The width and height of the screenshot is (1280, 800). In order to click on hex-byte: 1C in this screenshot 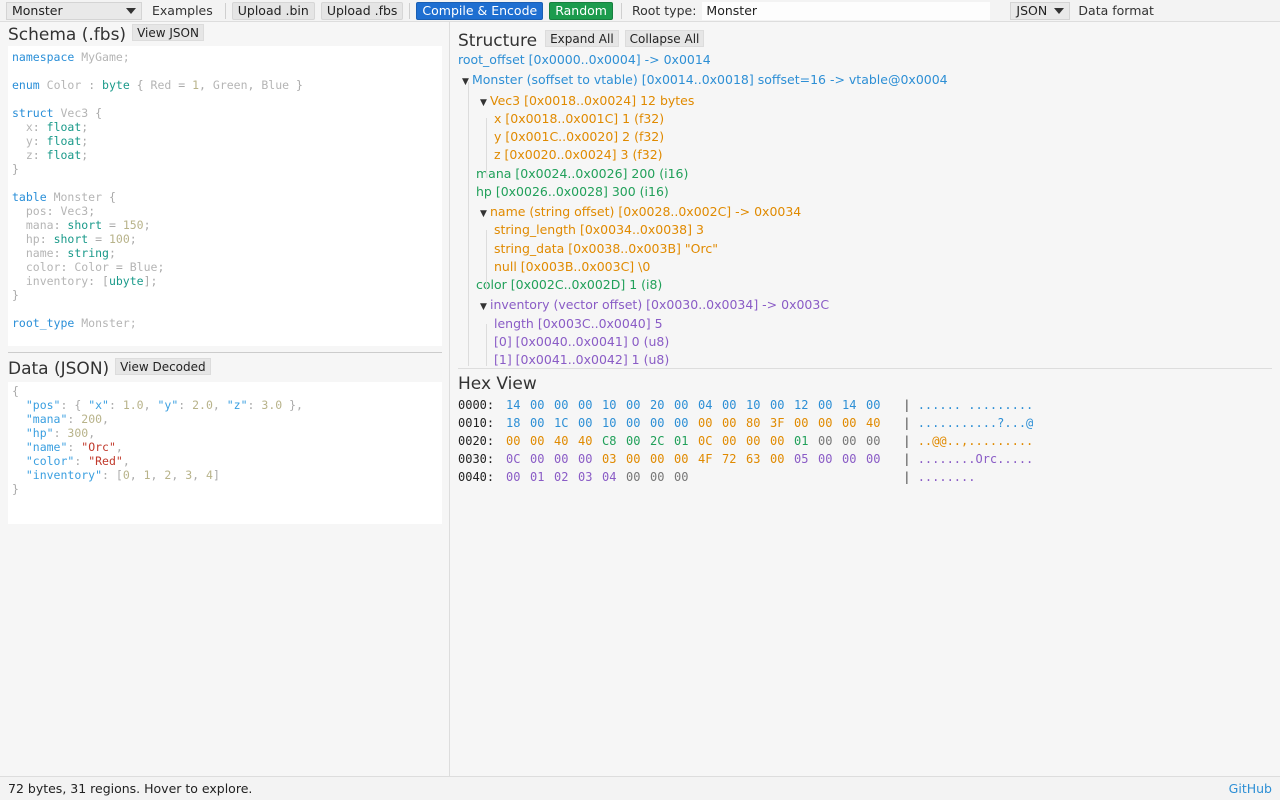, I will do `click(566, 423)`.